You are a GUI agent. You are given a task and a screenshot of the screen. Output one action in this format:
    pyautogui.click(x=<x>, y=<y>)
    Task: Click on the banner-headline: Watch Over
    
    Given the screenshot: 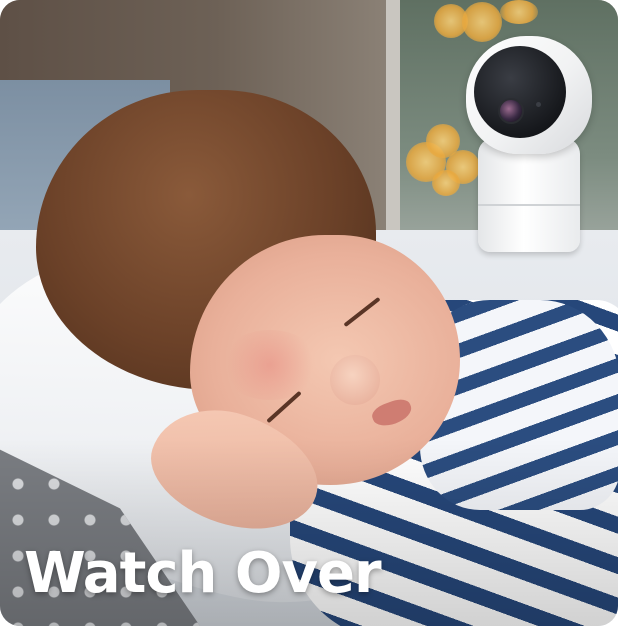 What is the action you would take?
    pyautogui.click(x=203, y=573)
    